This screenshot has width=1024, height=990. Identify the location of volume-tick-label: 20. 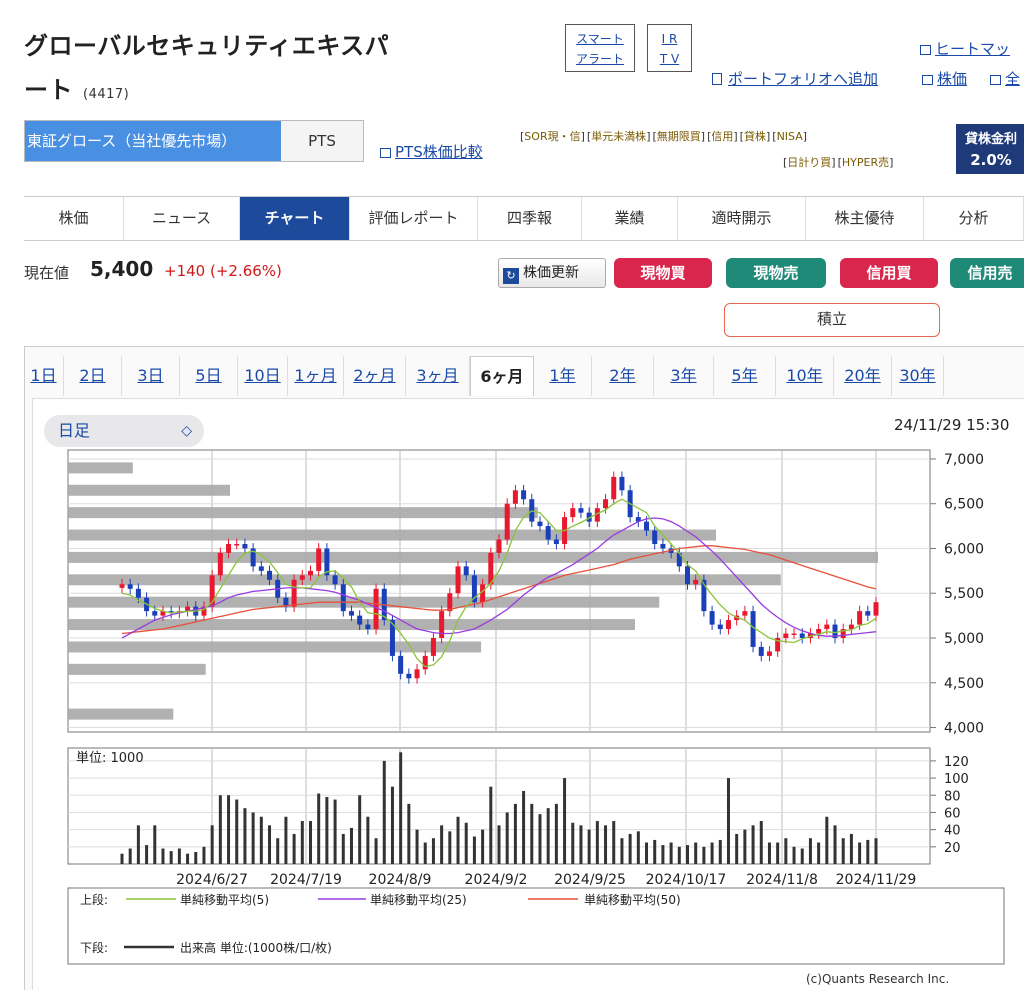
(952, 848).